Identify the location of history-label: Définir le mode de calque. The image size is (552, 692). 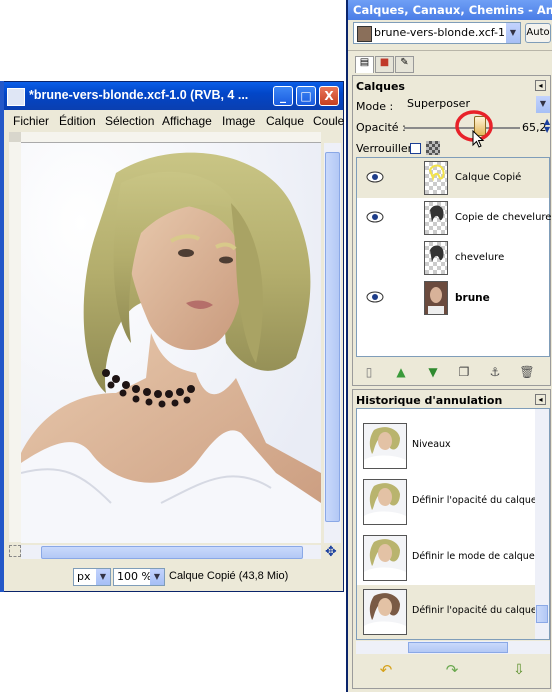
(473, 556).